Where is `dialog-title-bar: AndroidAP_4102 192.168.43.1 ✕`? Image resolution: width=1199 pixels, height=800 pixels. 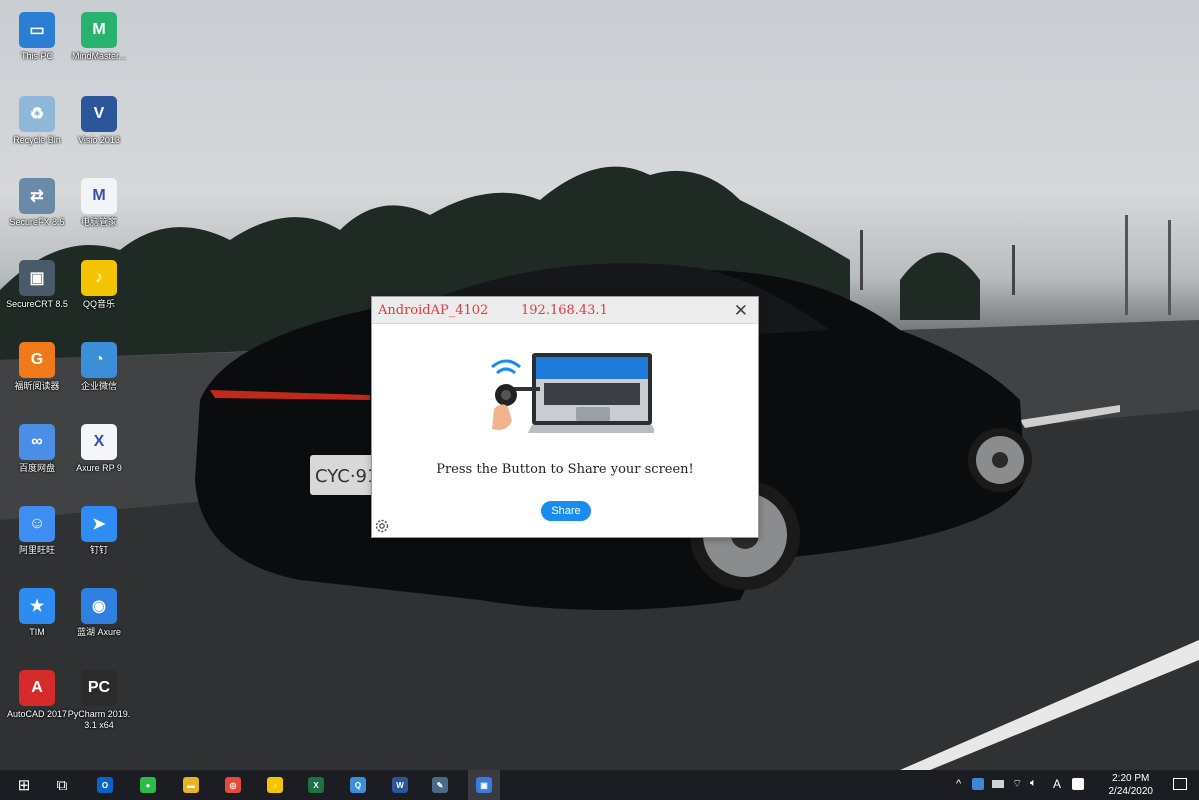
dialog-title-bar: AndroidAP_4102 192.168.43.1 ✕ is located at coordinates (565, 310).